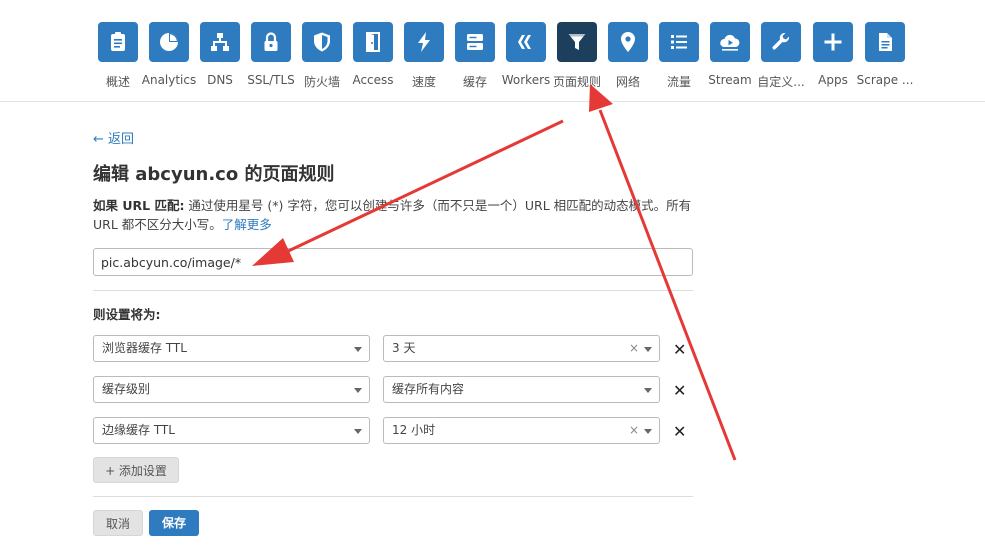  What do you see at coordinates (231, 348) in the screenshot?
I see `setting-select-1: 浏览器缓存 TTL` at bounding box center [231, 348].